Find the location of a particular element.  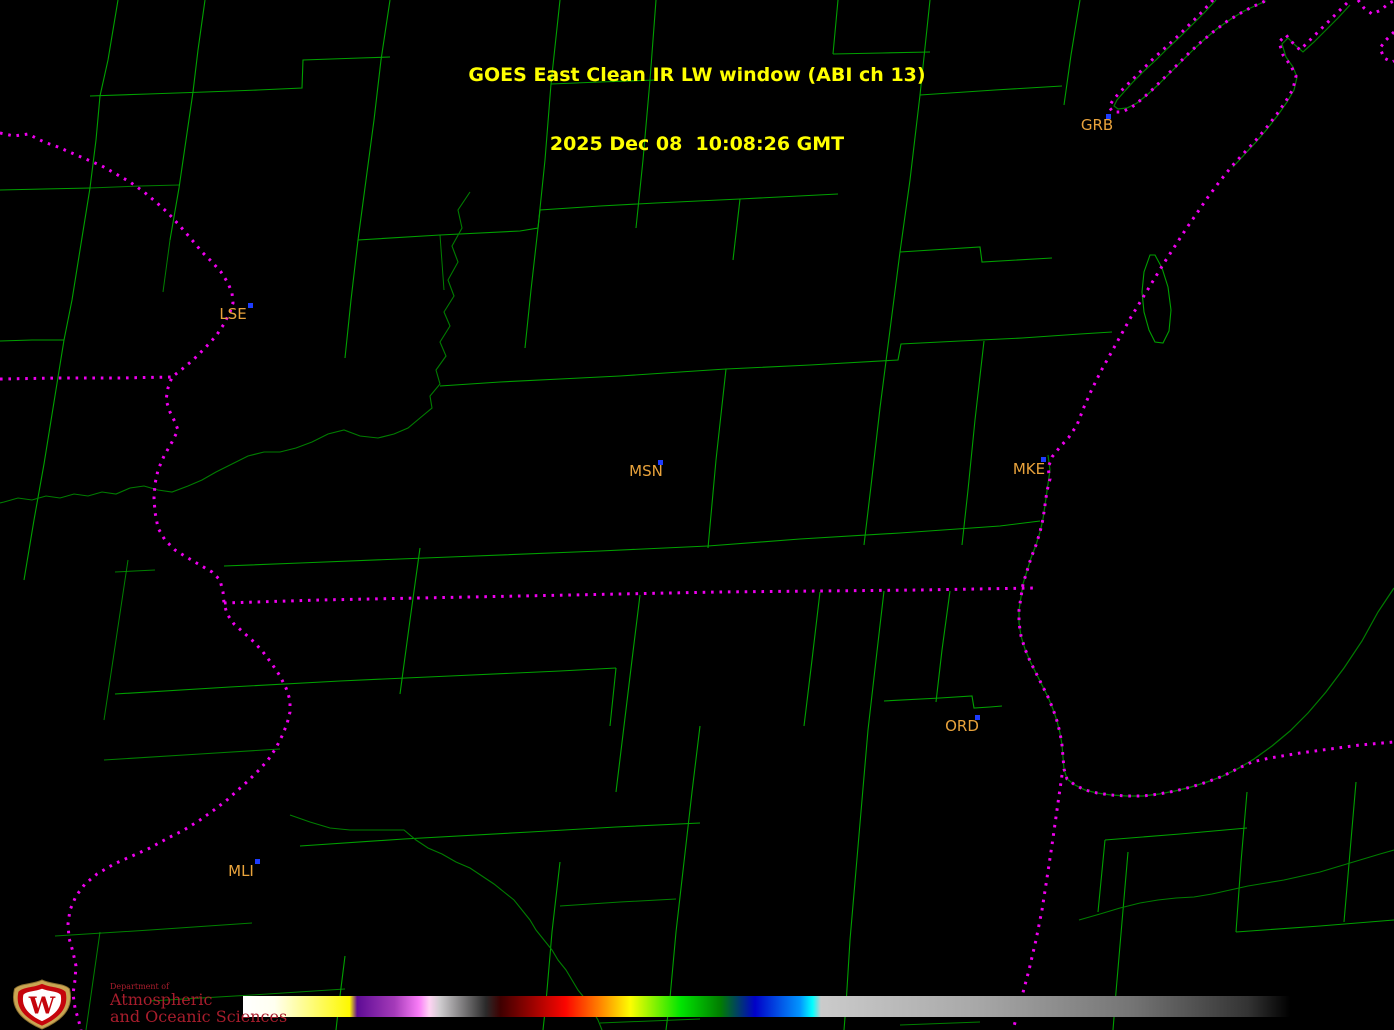

station-label-mke: MKE is located at coordinates (1029, 469).